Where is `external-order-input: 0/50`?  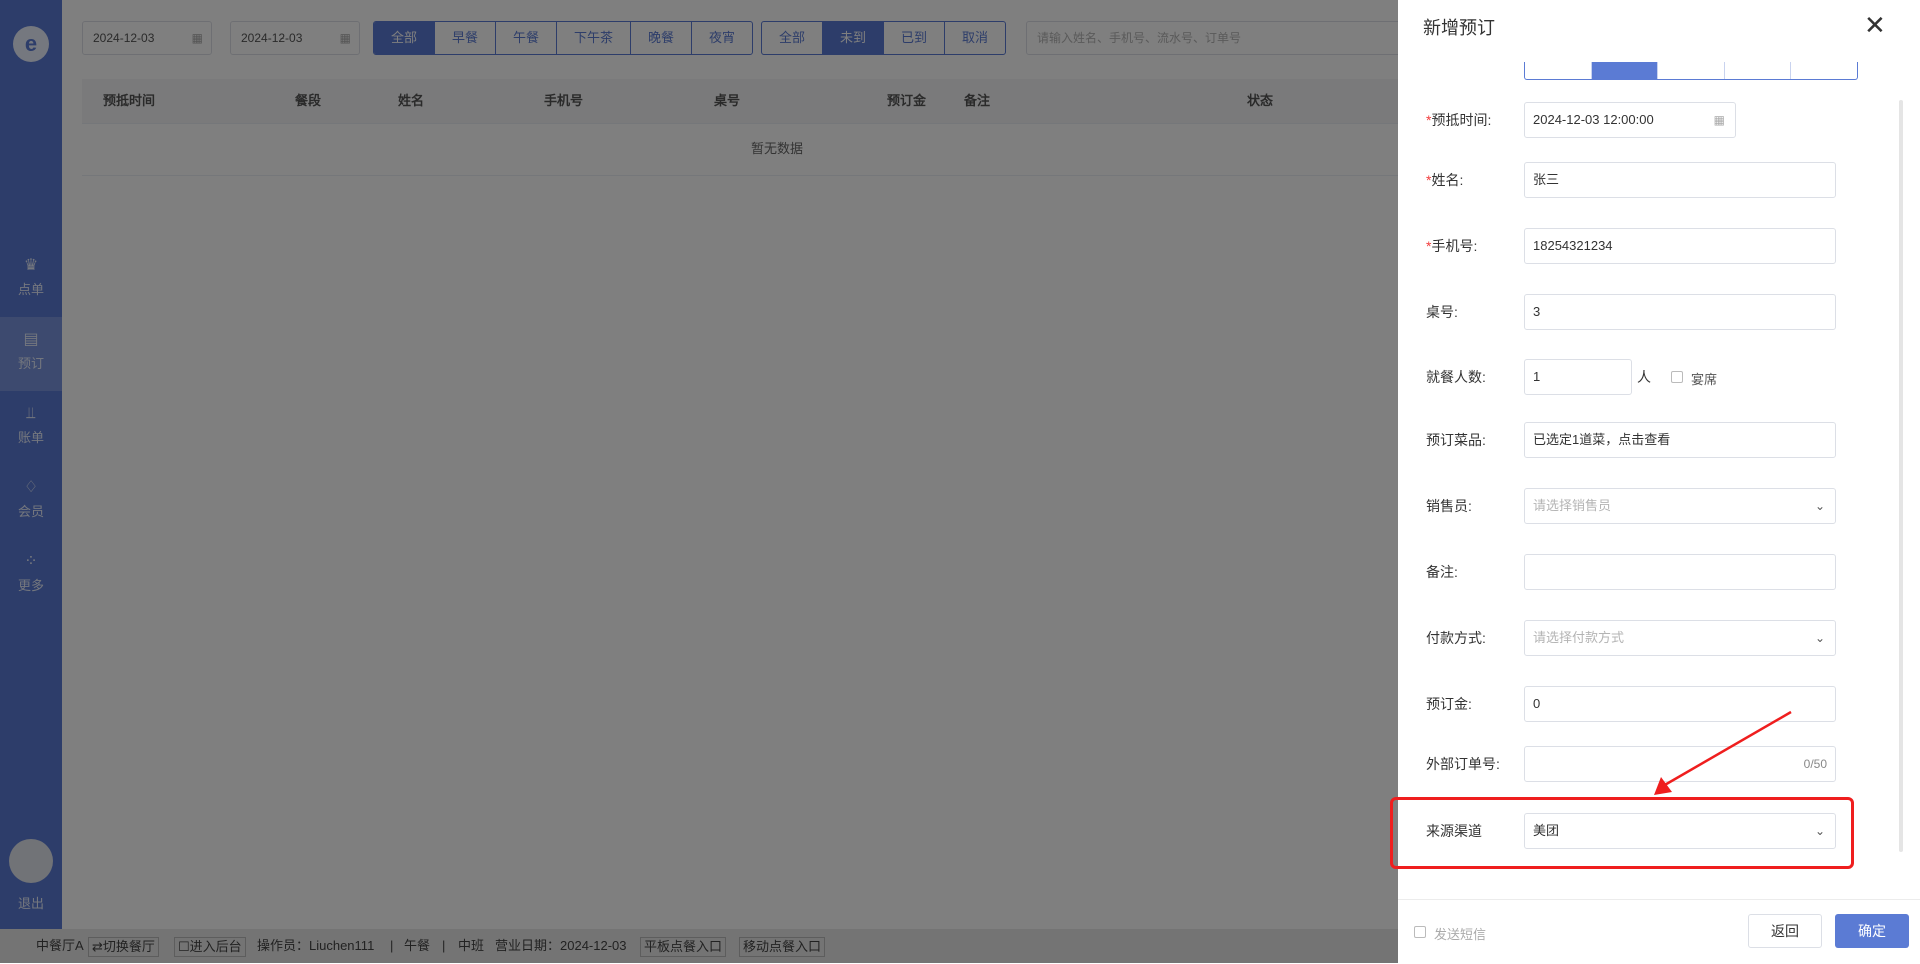 external-order-input: 0/50 is located at coordinates (1680, 764).